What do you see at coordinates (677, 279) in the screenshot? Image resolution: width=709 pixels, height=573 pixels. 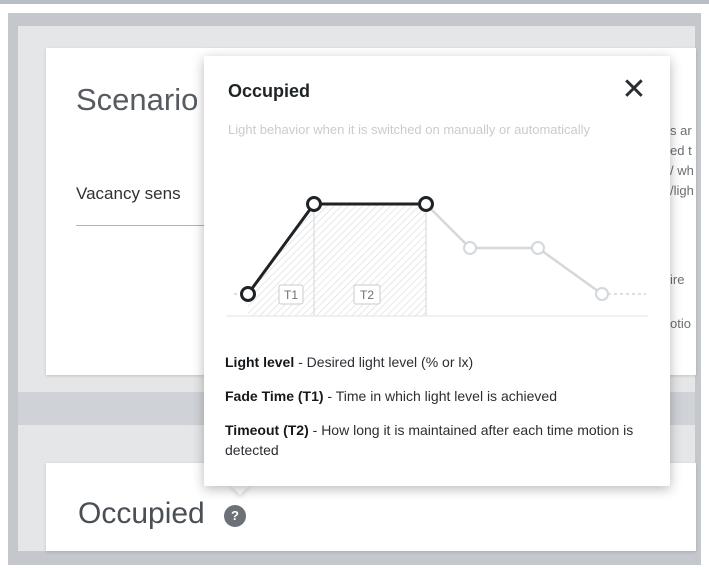 I see `truncated-text-5: ire` at bounding box center [677, 279].